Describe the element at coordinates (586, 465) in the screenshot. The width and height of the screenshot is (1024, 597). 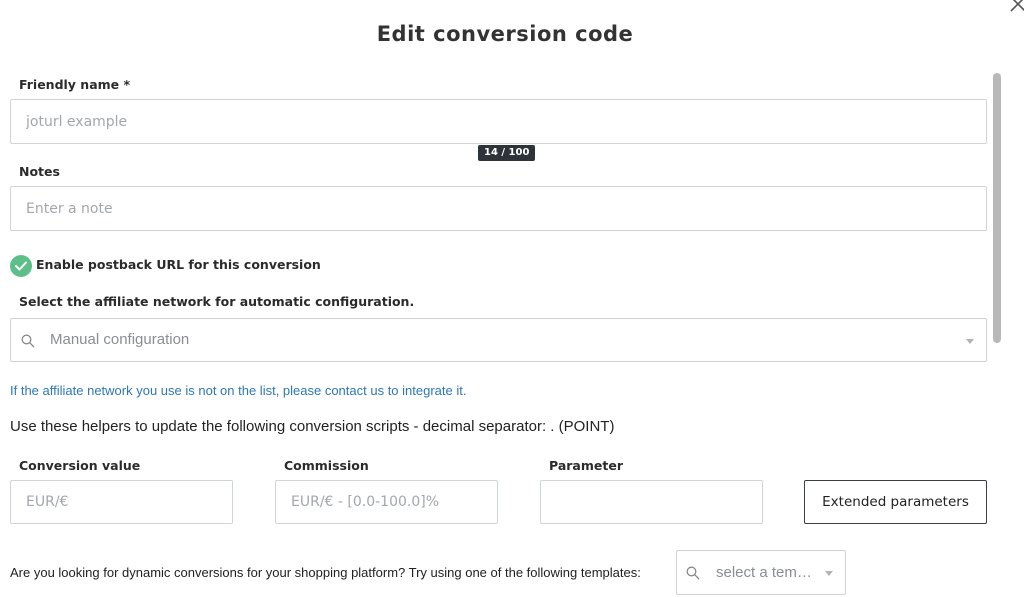
I see `parameter-label: Parameter` at that location.